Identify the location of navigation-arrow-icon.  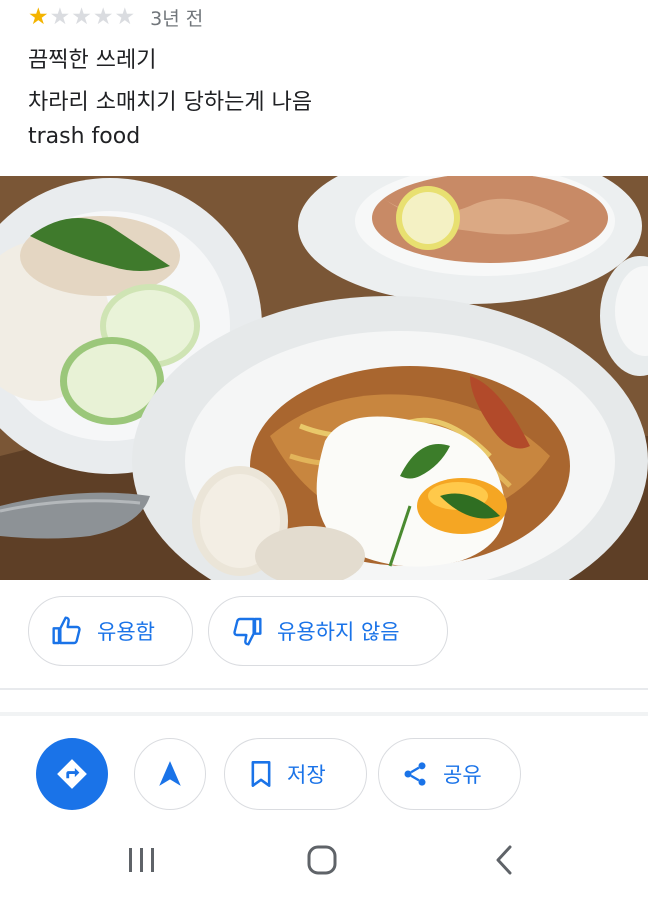
(170, 773).